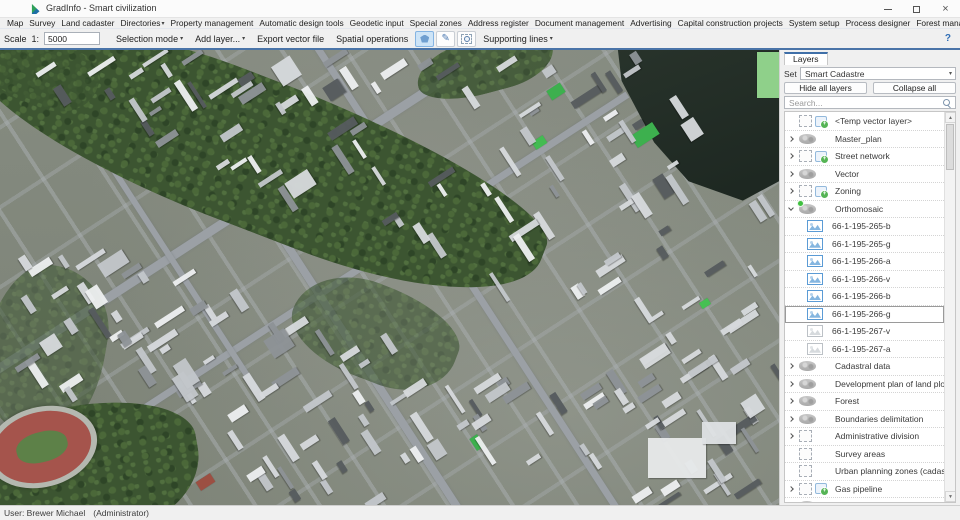 This screenshot has height=520, width=960. I want to click on help-button: ?, so click(948, 38).